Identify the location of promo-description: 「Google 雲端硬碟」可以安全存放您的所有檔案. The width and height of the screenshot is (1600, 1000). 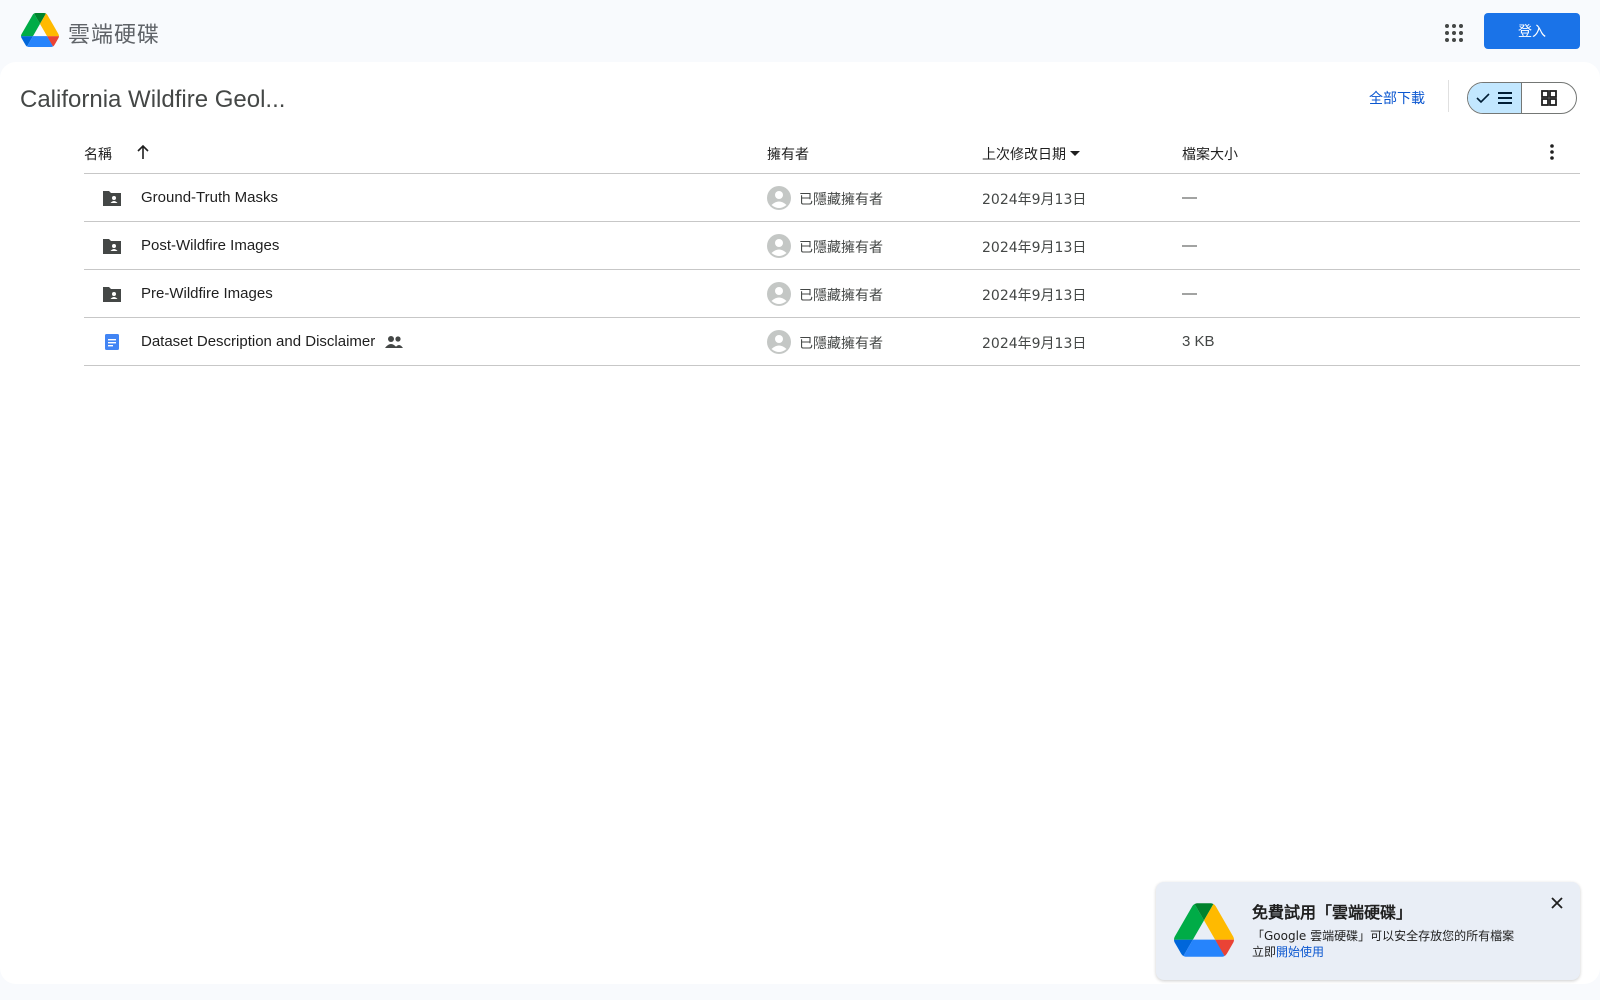
(1383, 936).